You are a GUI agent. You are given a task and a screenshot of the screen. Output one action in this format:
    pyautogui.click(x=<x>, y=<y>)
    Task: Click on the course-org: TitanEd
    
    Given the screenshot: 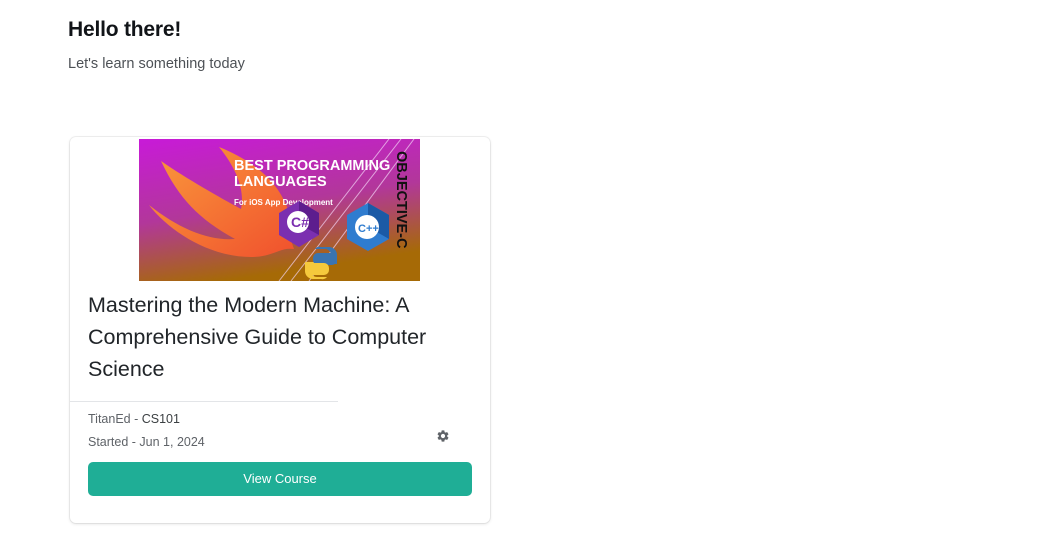 What is the action you would take?
    pyautogui.click(x=109, y=419)
    